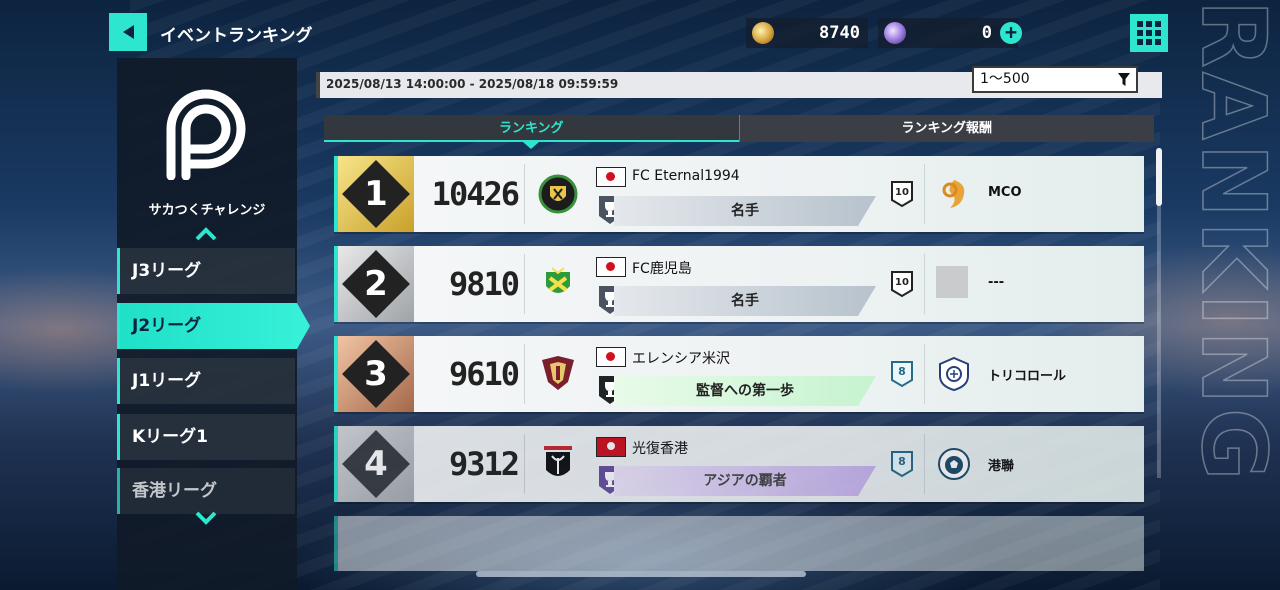  I want to click on ranking-row: 4 9312 光復香港 アジアの覇者 8 港聯, so click(739, 464).